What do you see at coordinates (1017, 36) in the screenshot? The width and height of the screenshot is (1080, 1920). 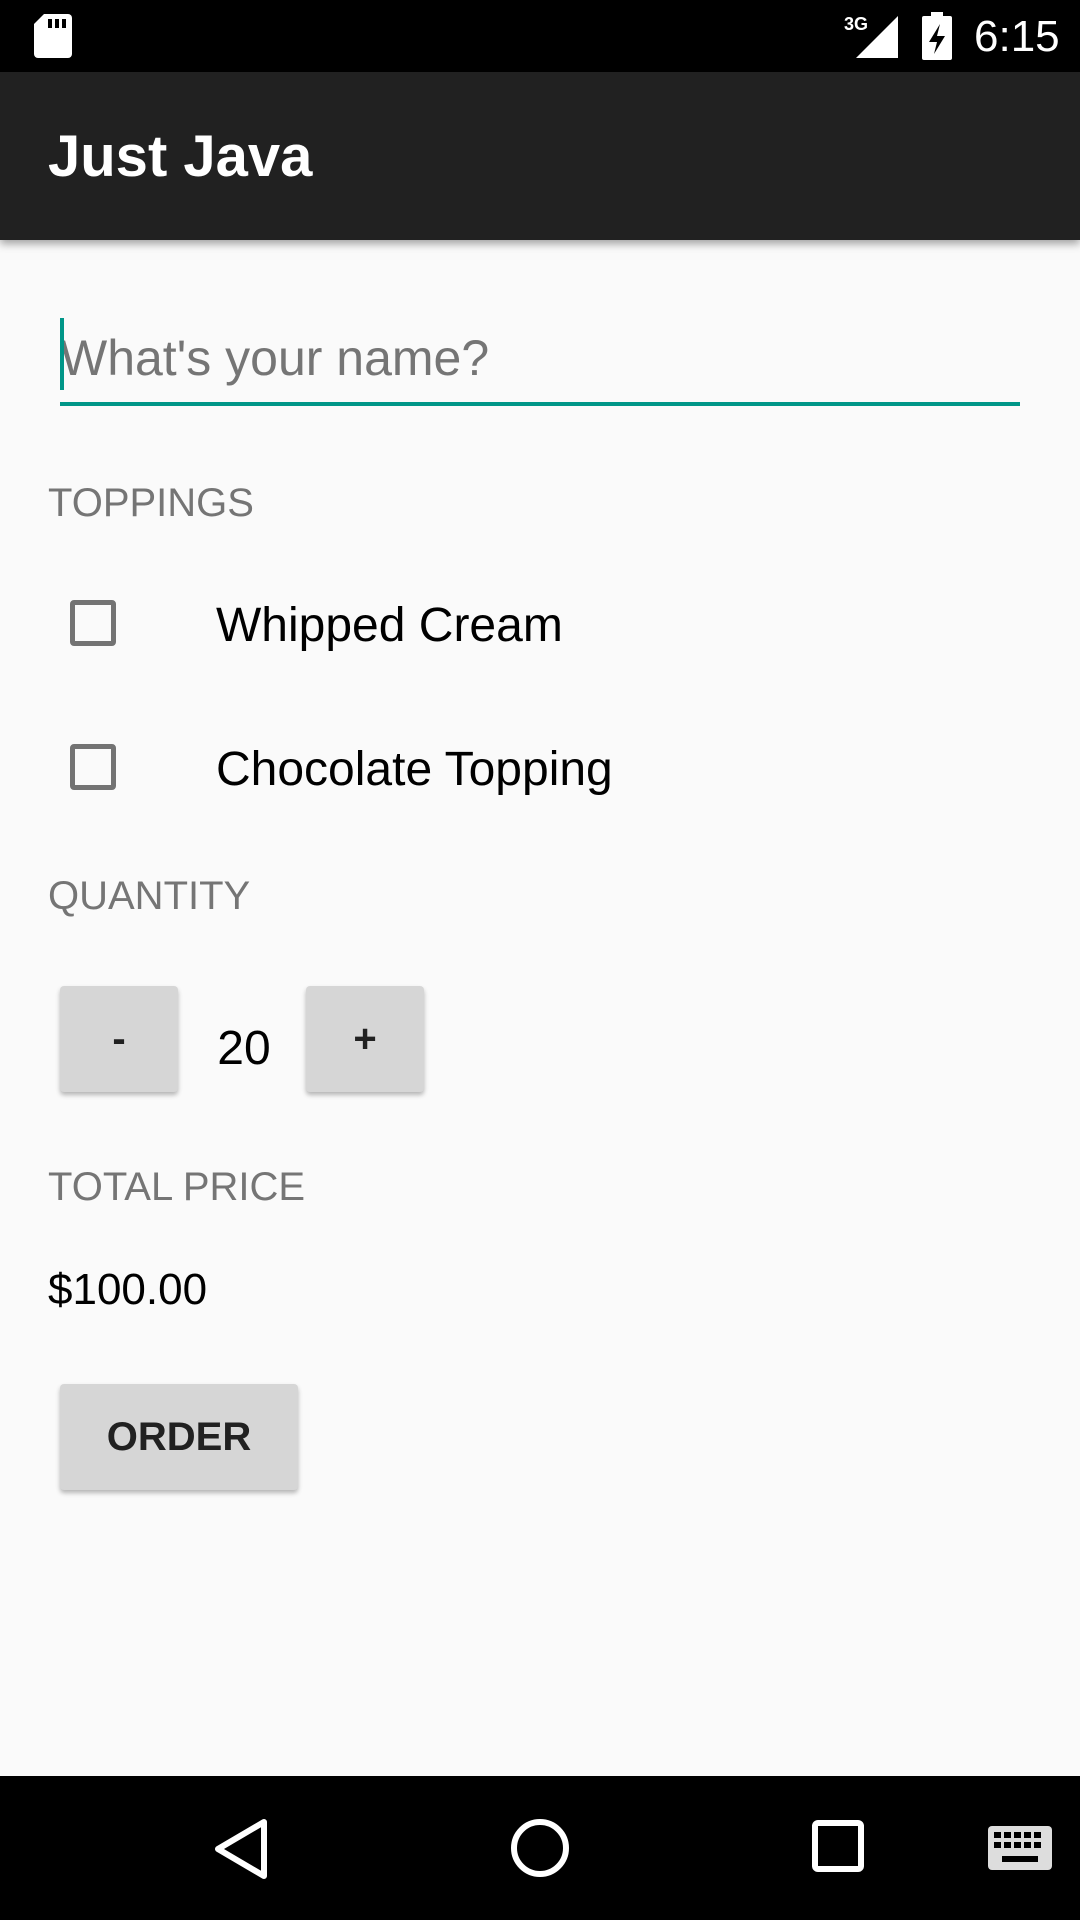 I see `status-clock: 6:15` at bounding box center [1017, 36].